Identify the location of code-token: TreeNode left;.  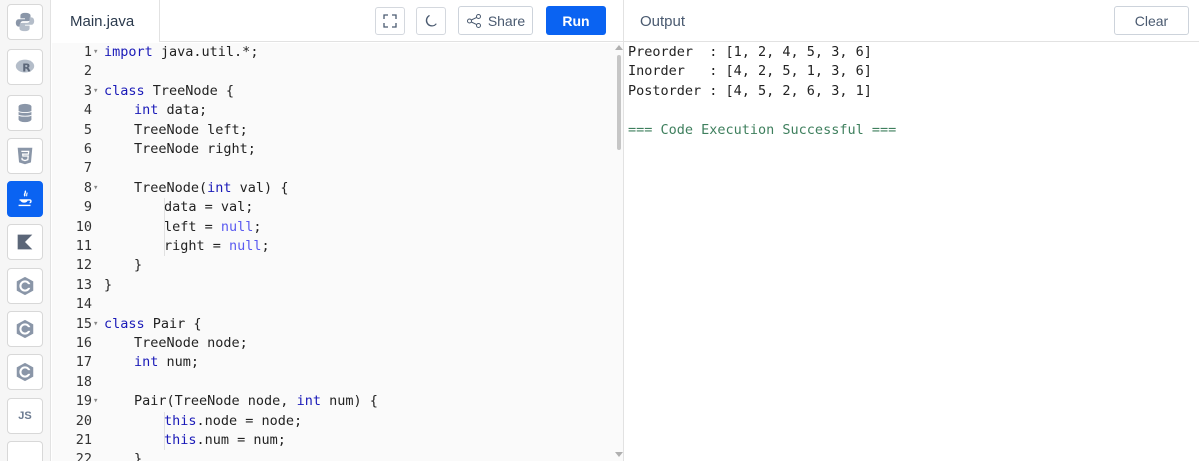
(191, 129).